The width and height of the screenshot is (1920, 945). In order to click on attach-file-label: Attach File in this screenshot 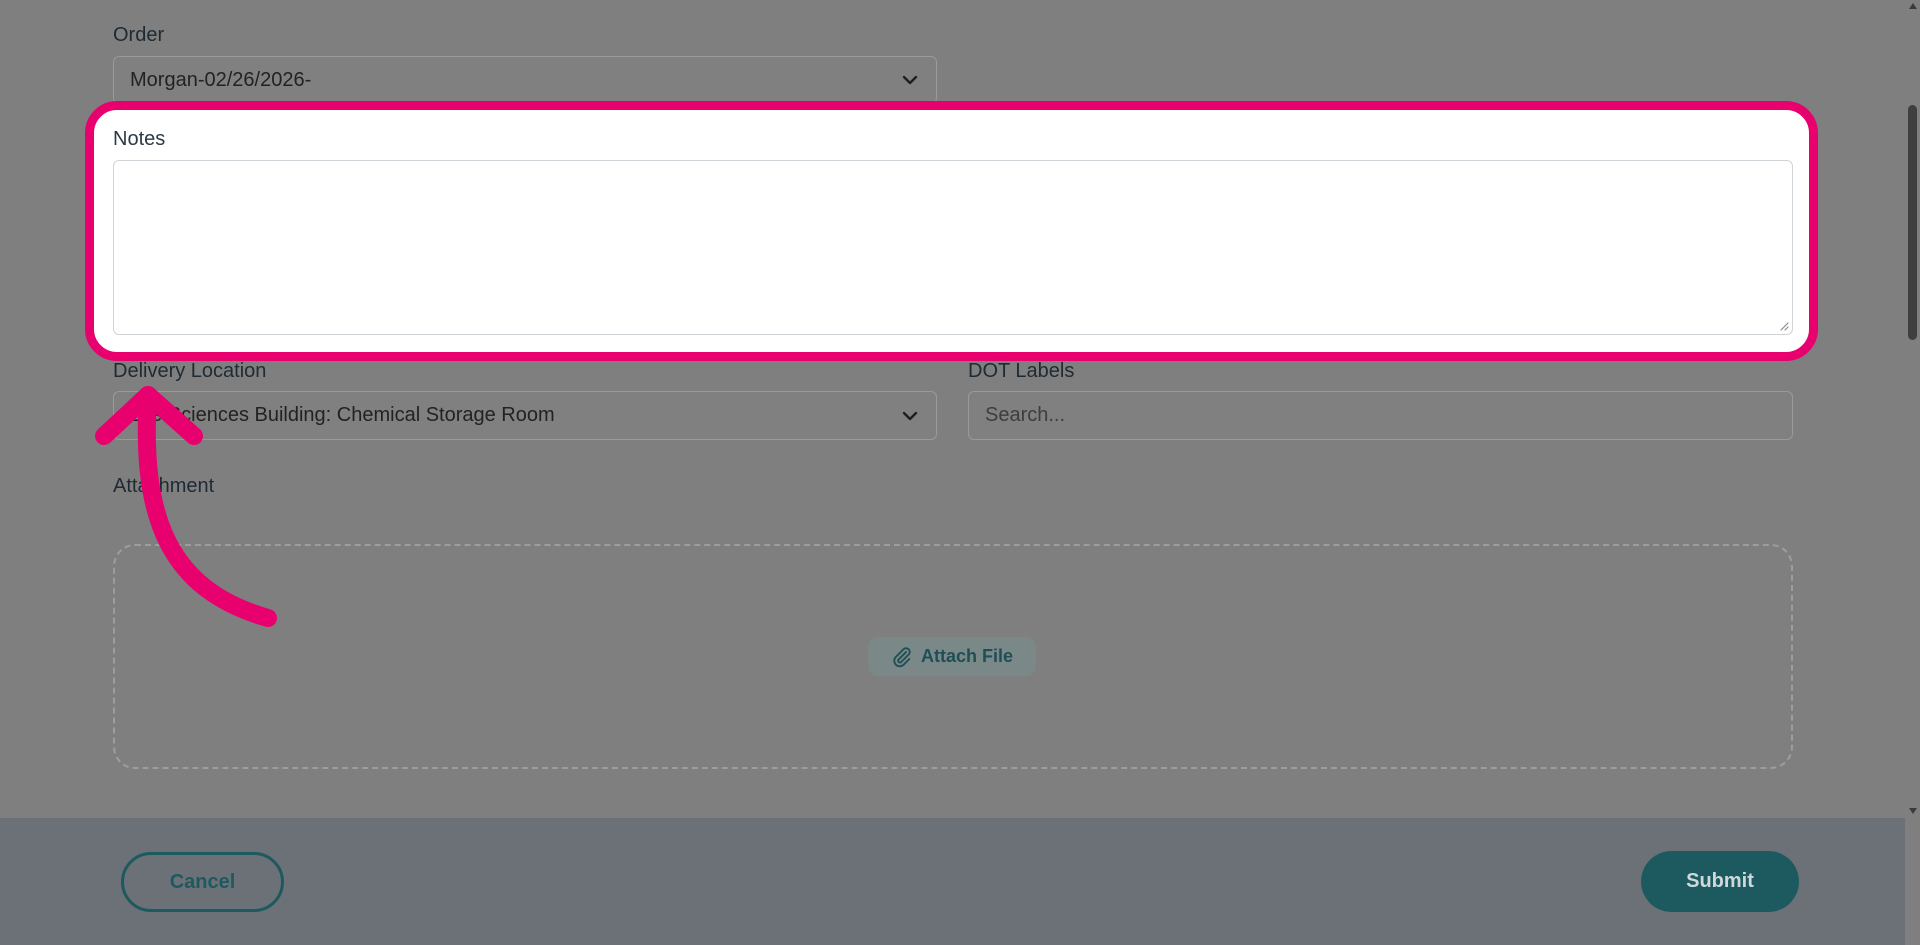, I will do `click(966, 656)`.